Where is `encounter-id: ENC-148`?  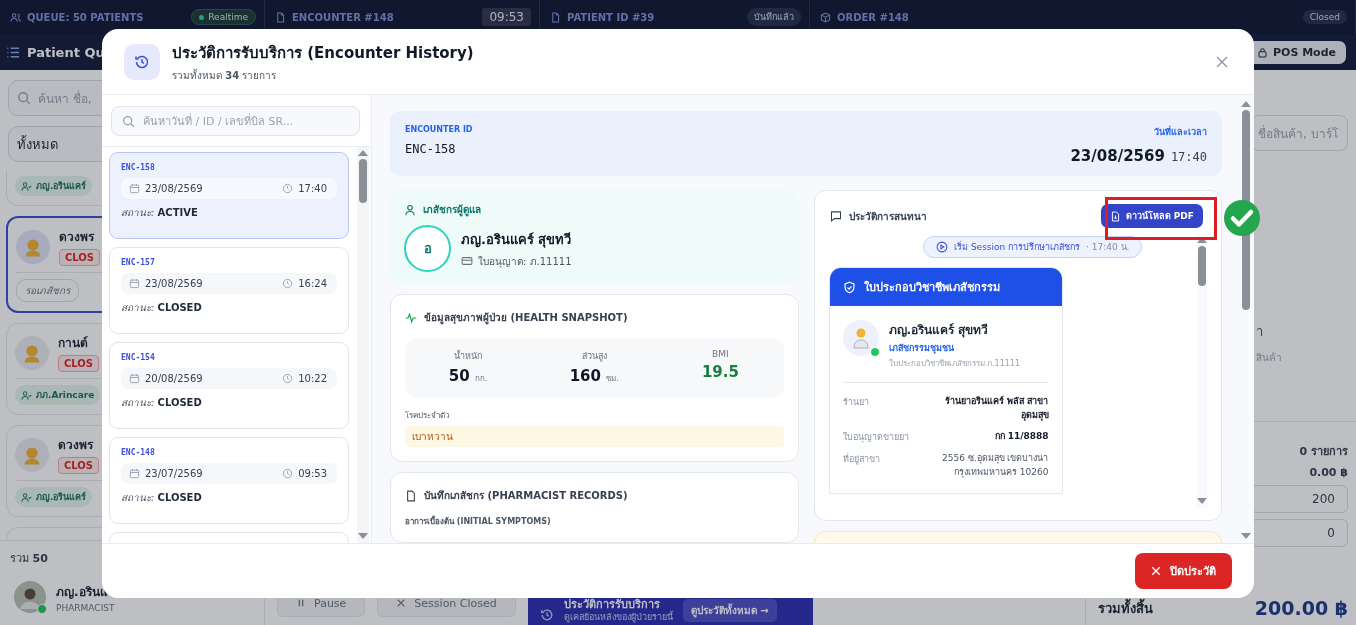 encounter-id: ENC-148 is located at coordinates (138, 452).